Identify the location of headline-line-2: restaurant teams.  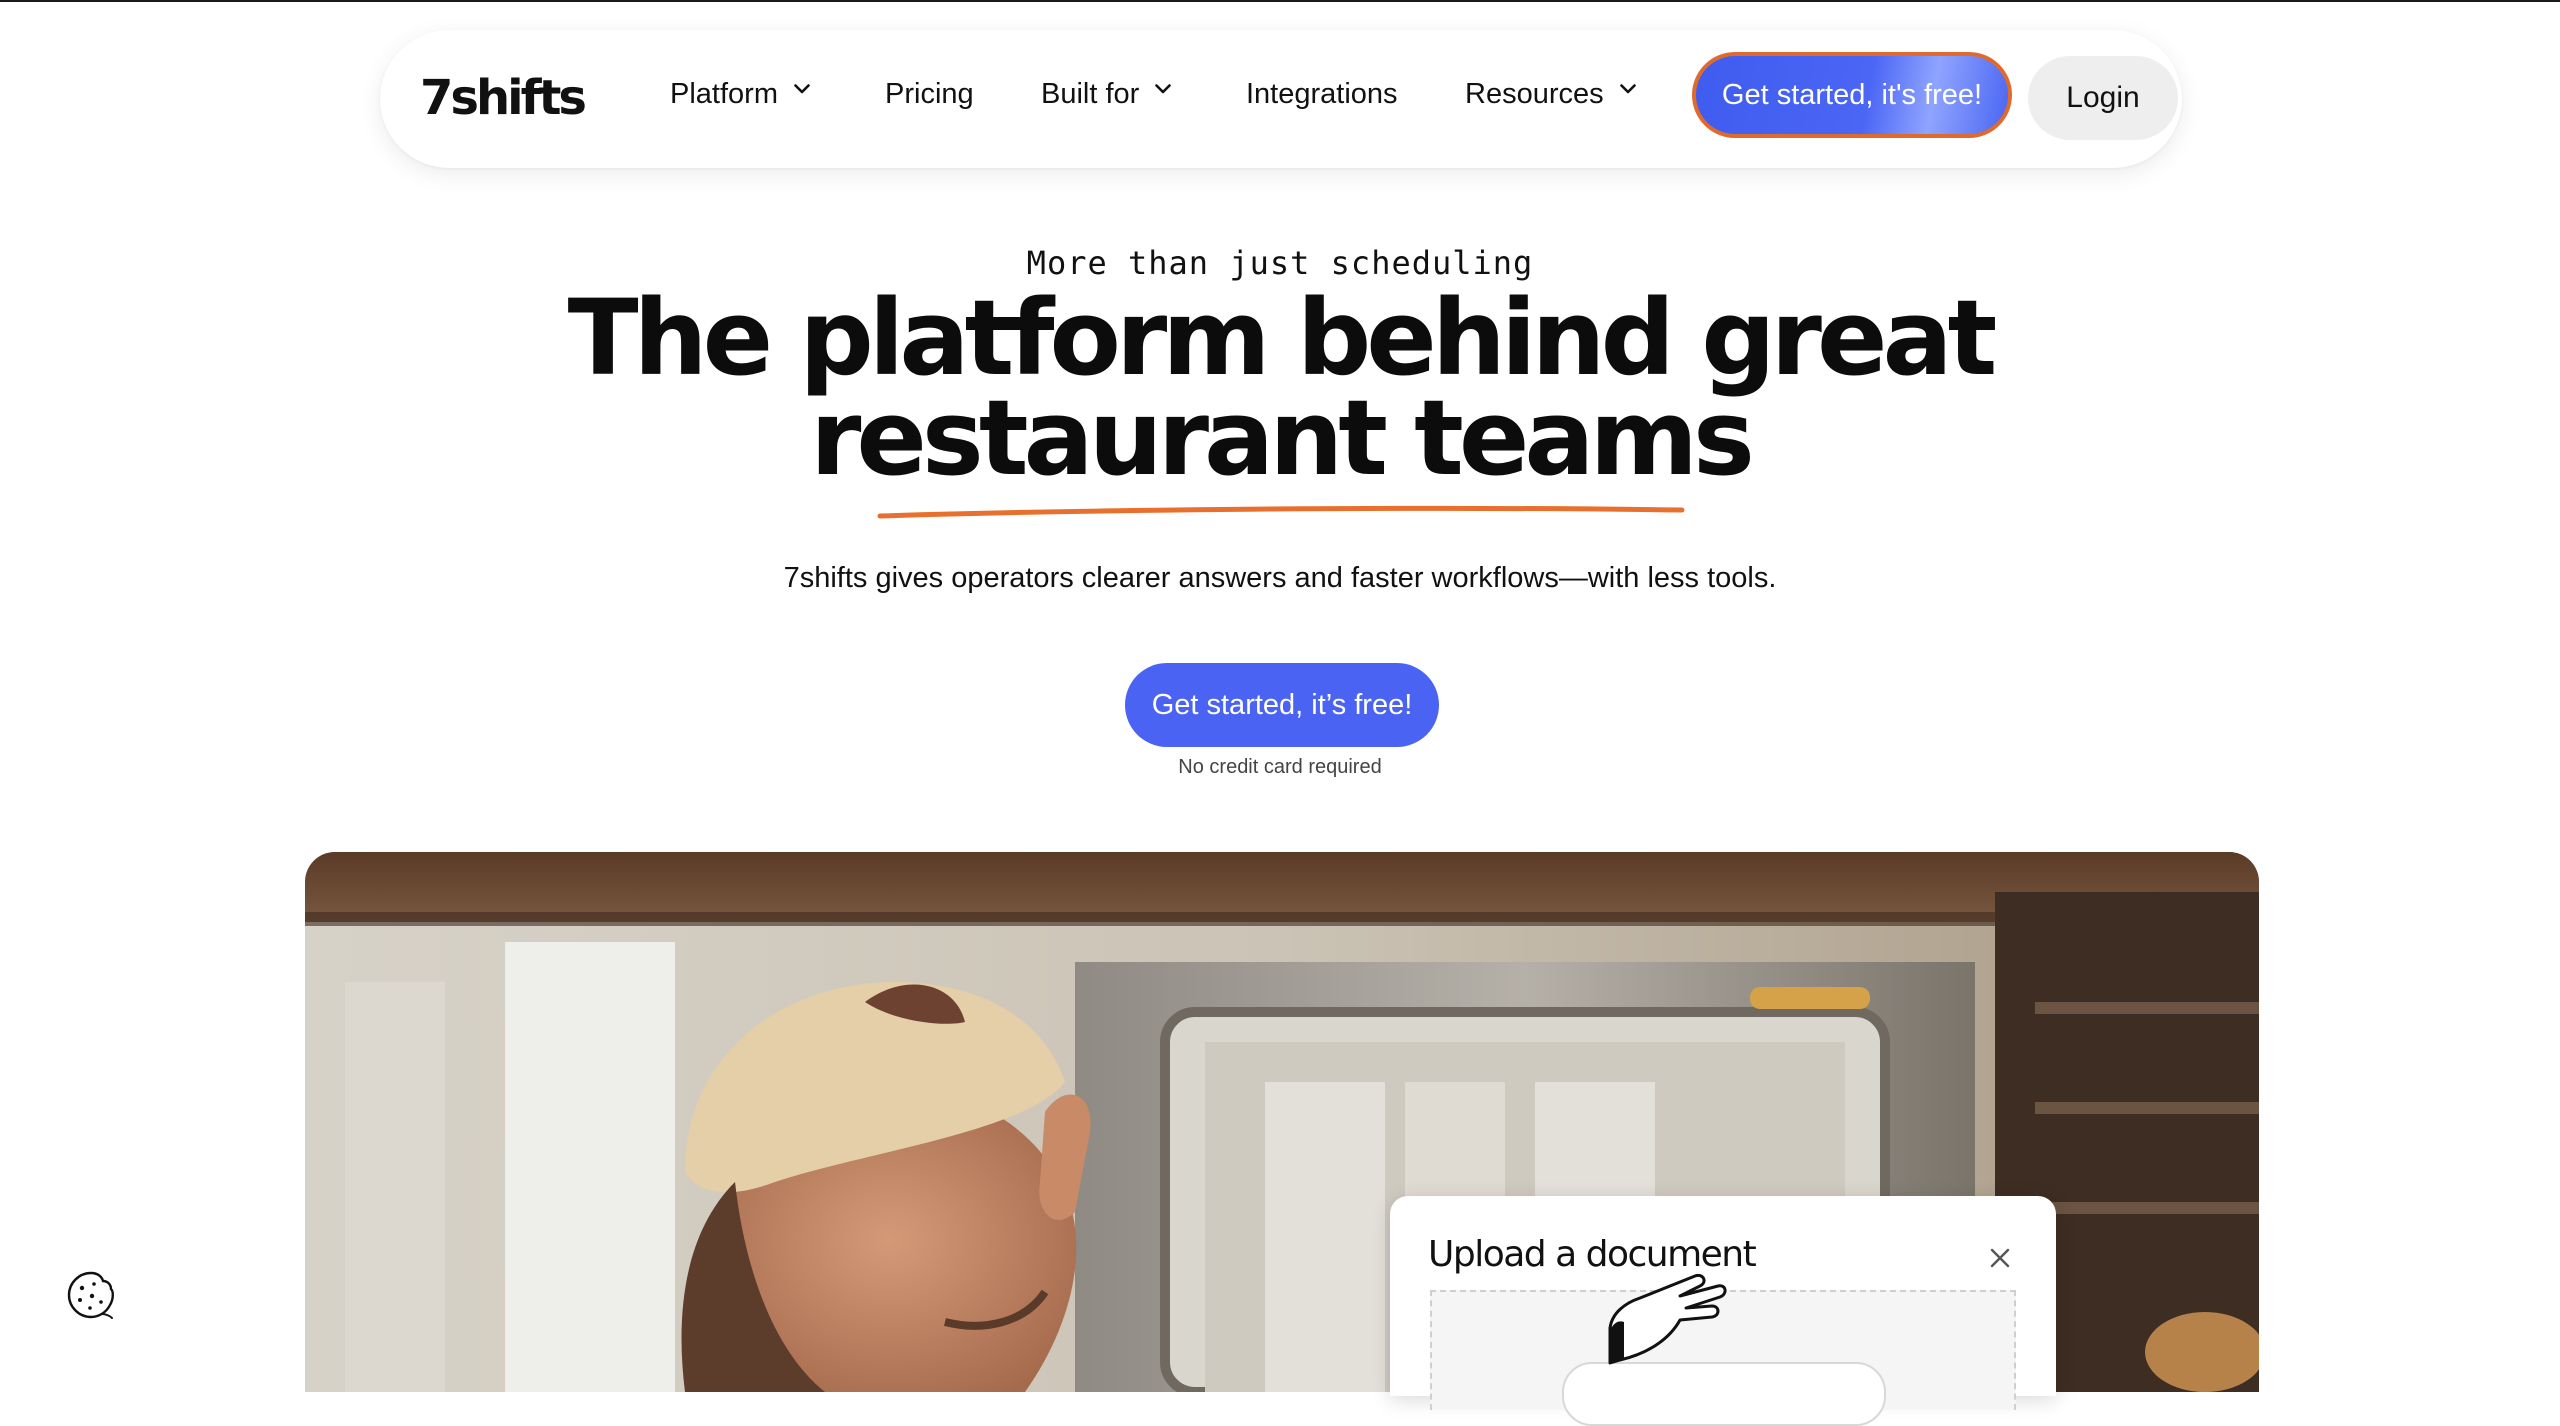
(1282, 438).